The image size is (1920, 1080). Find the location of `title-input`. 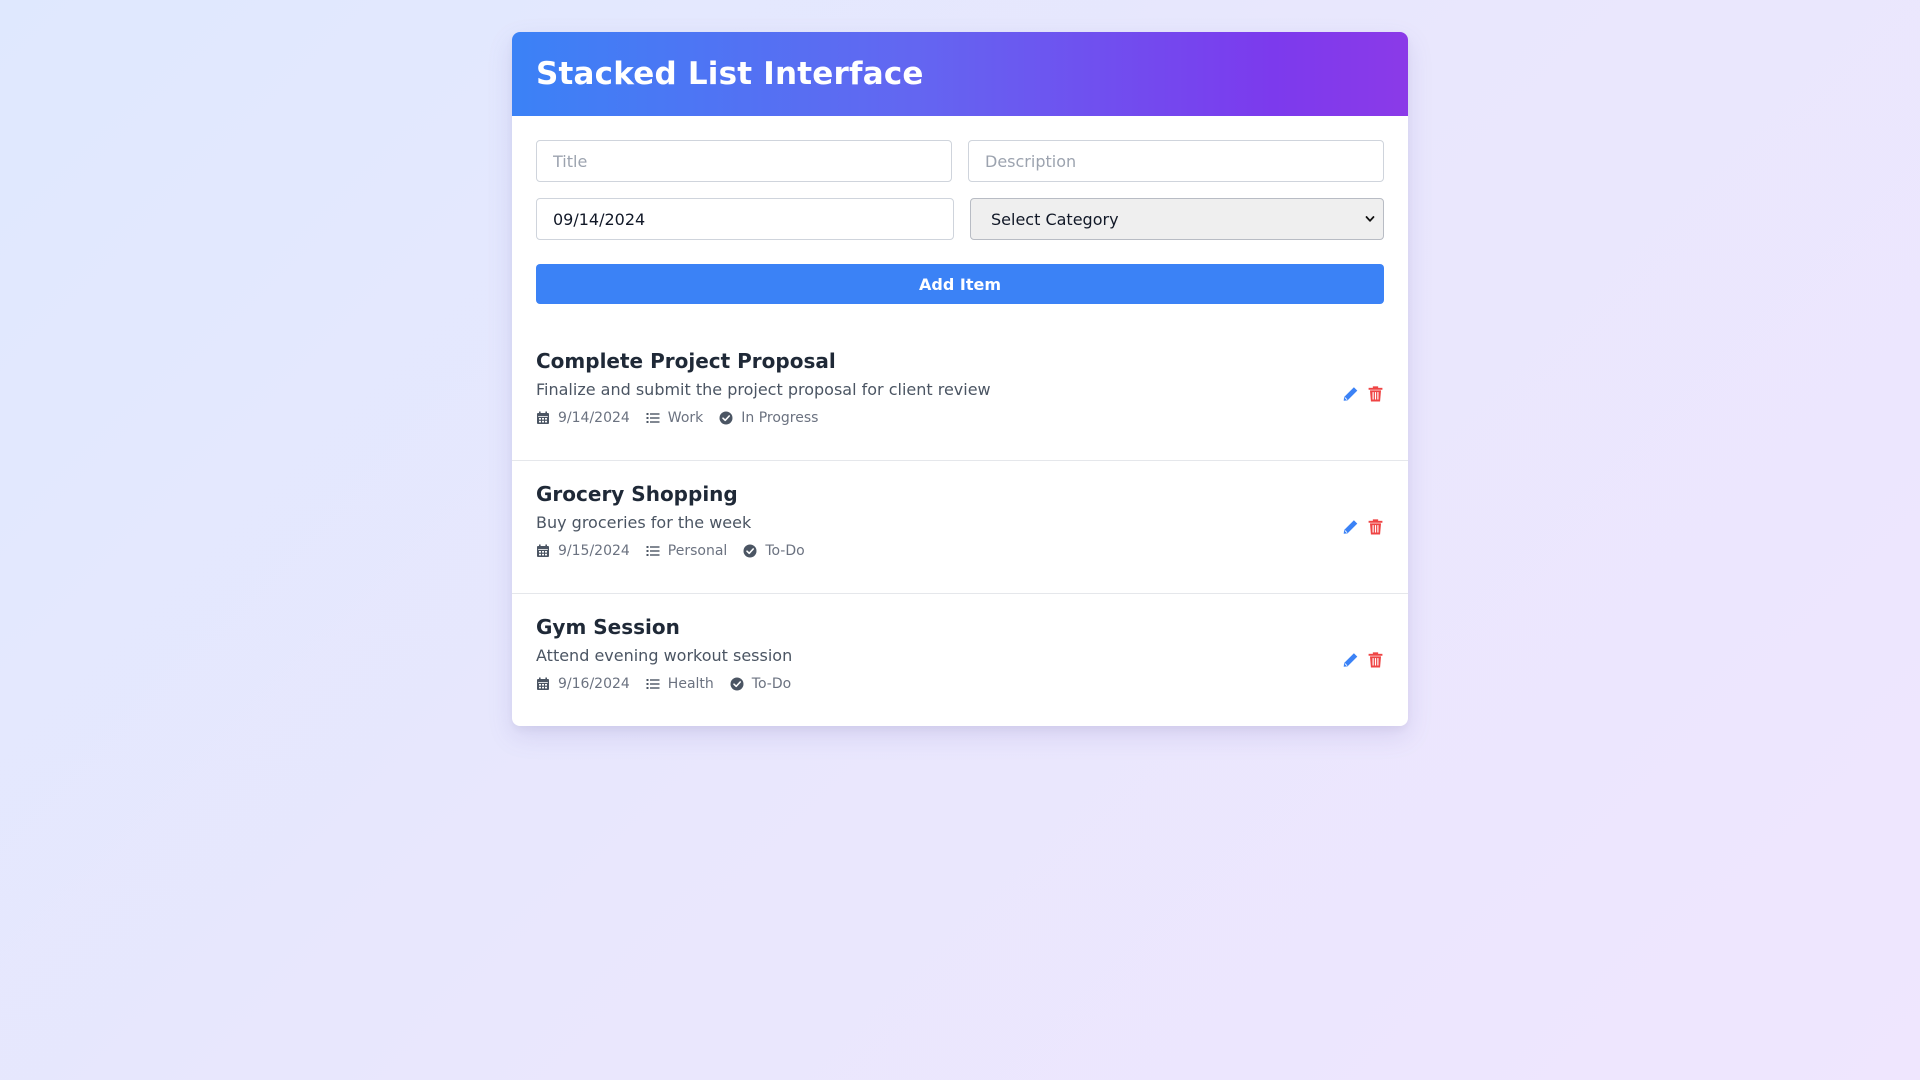

title-input is located at coordinates (744, 161).